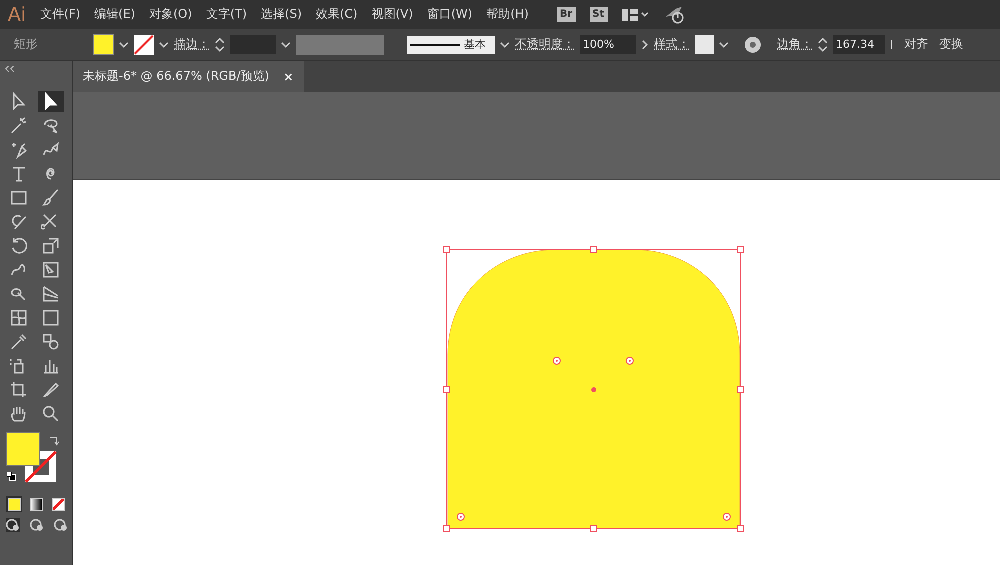 The height and width of the screenshot is (565, 1000). What do you see at coordinates (952, 45) in the screenshot?
I see `transform-button: 变换` at bounding box center [952, 45].